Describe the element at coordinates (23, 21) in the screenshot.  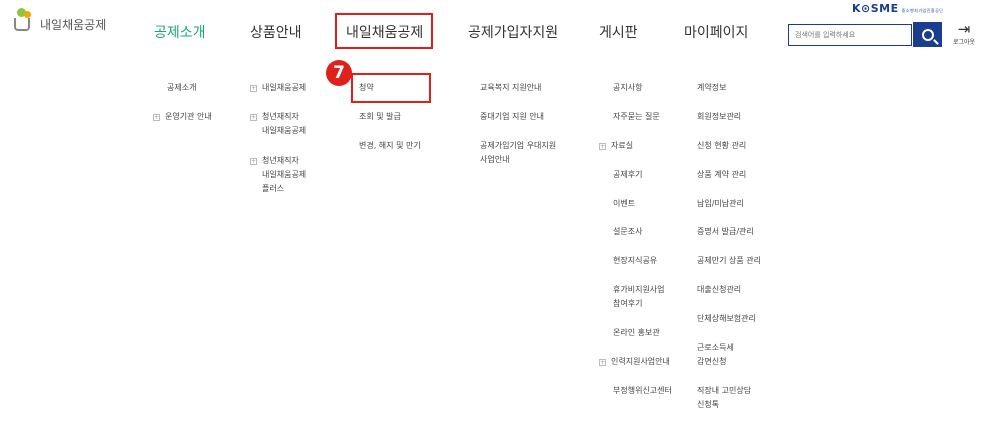
I see `logo-icon` at that location.